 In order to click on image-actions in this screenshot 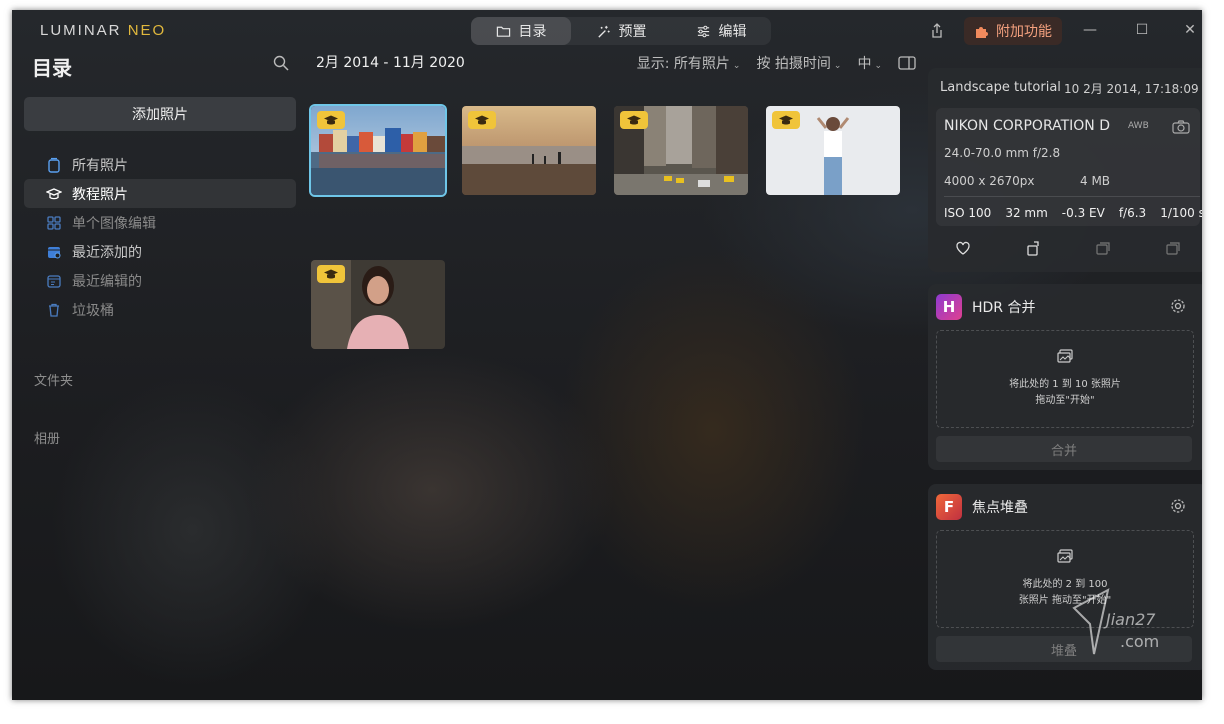, I will do `click(1065, 248)`.